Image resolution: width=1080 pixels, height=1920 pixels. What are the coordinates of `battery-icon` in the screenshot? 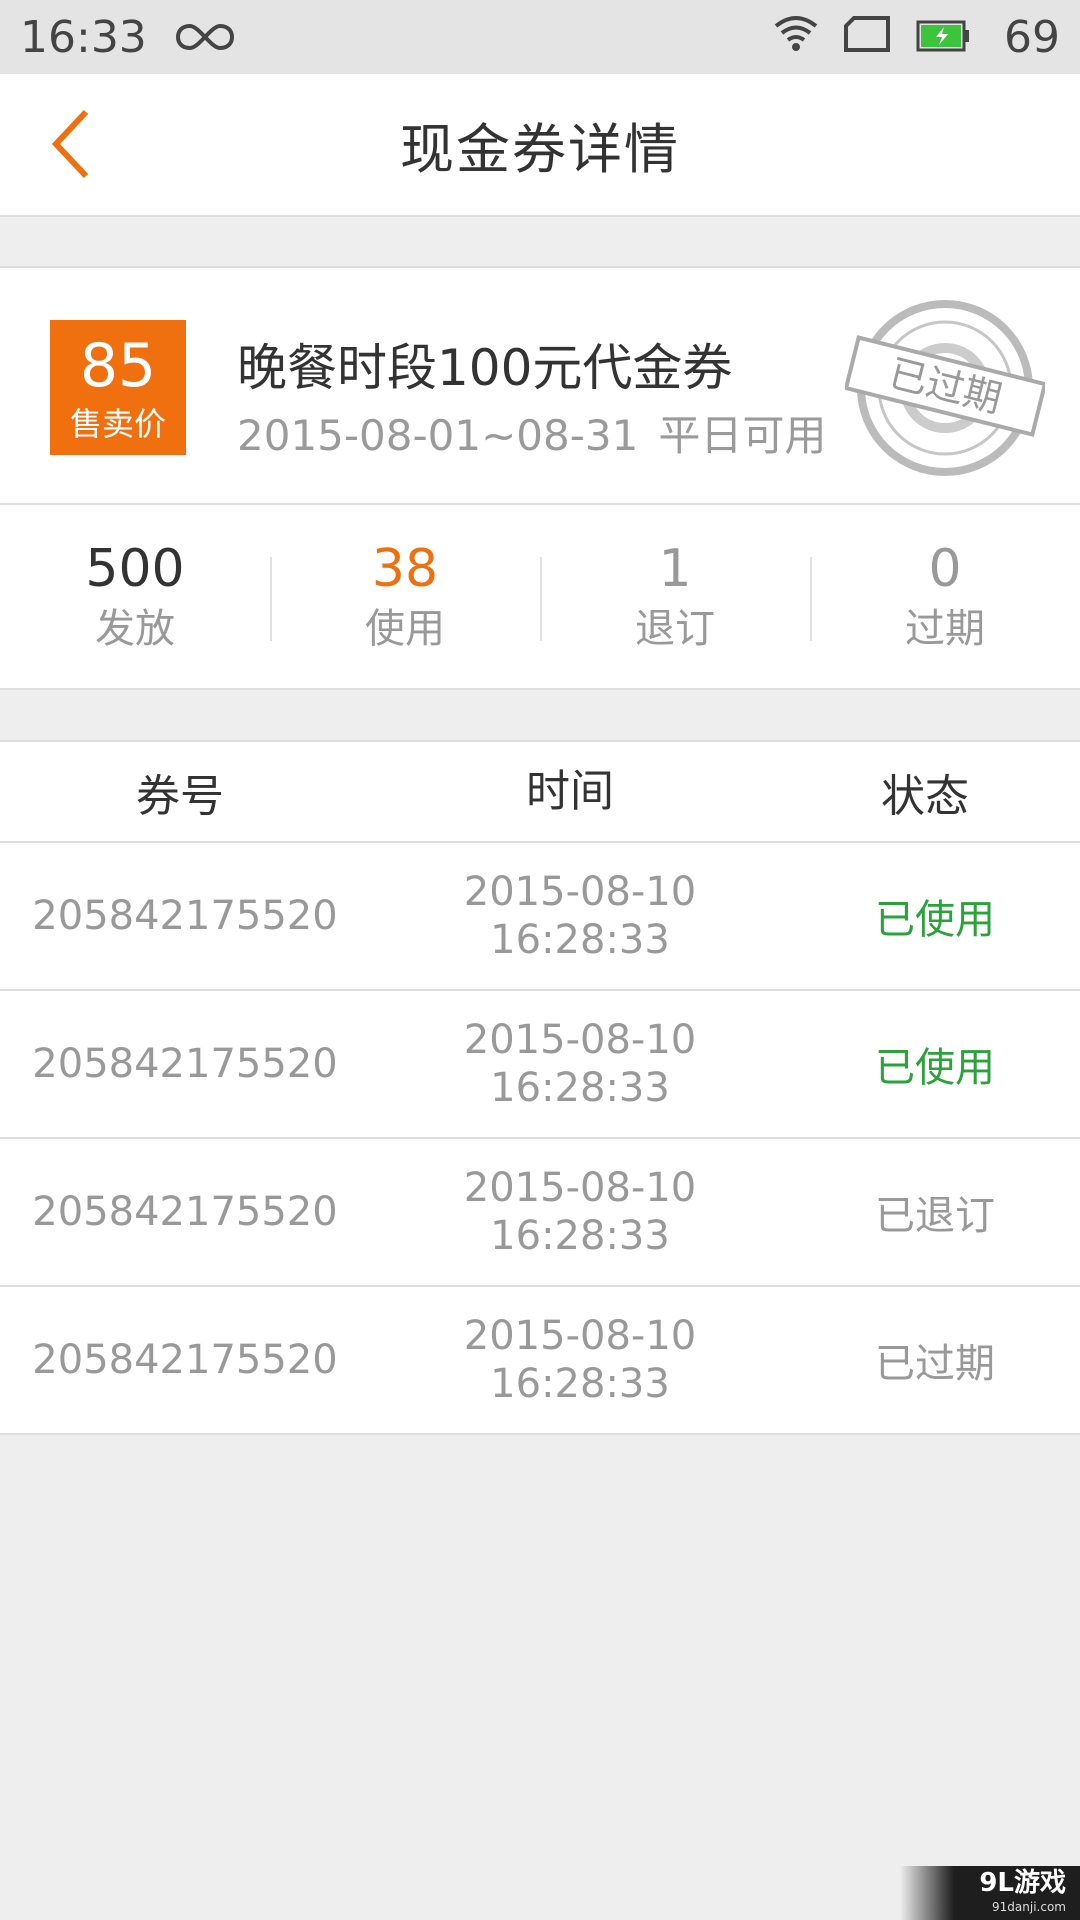 It's located at (944, 37).